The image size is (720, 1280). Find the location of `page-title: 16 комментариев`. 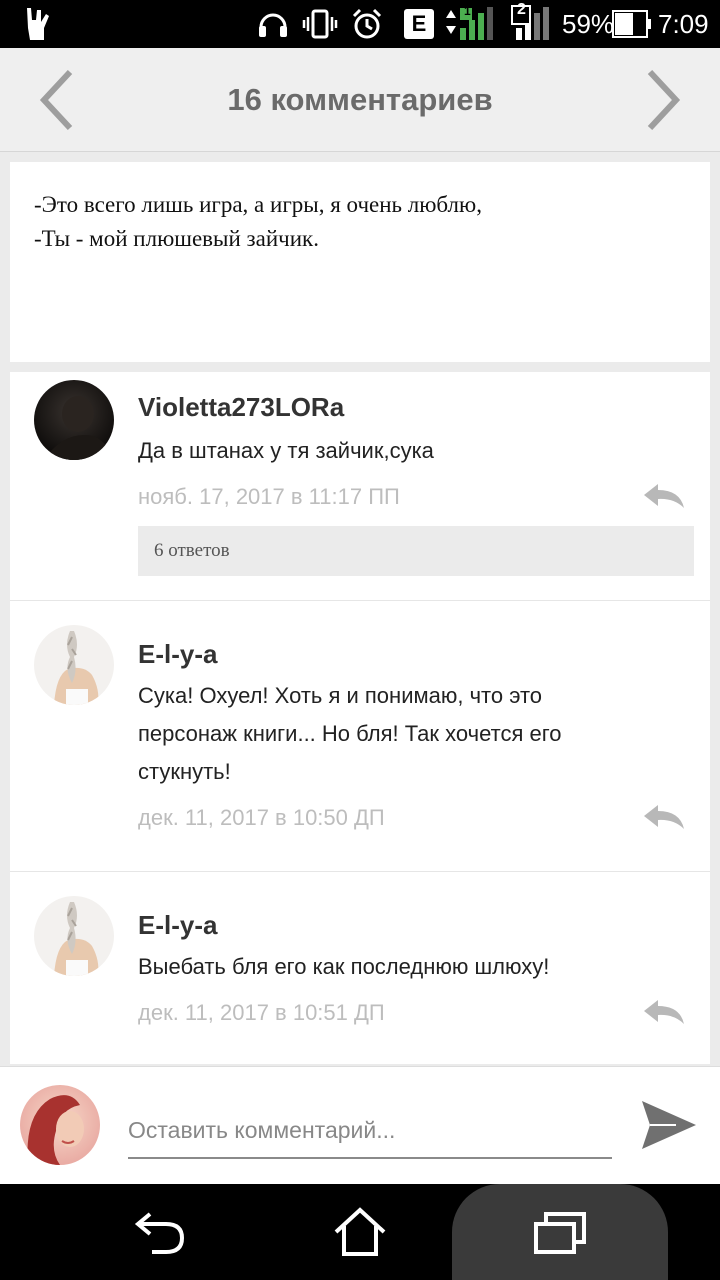

page-title: 16 комментариев is located at coordinates (360, 99).